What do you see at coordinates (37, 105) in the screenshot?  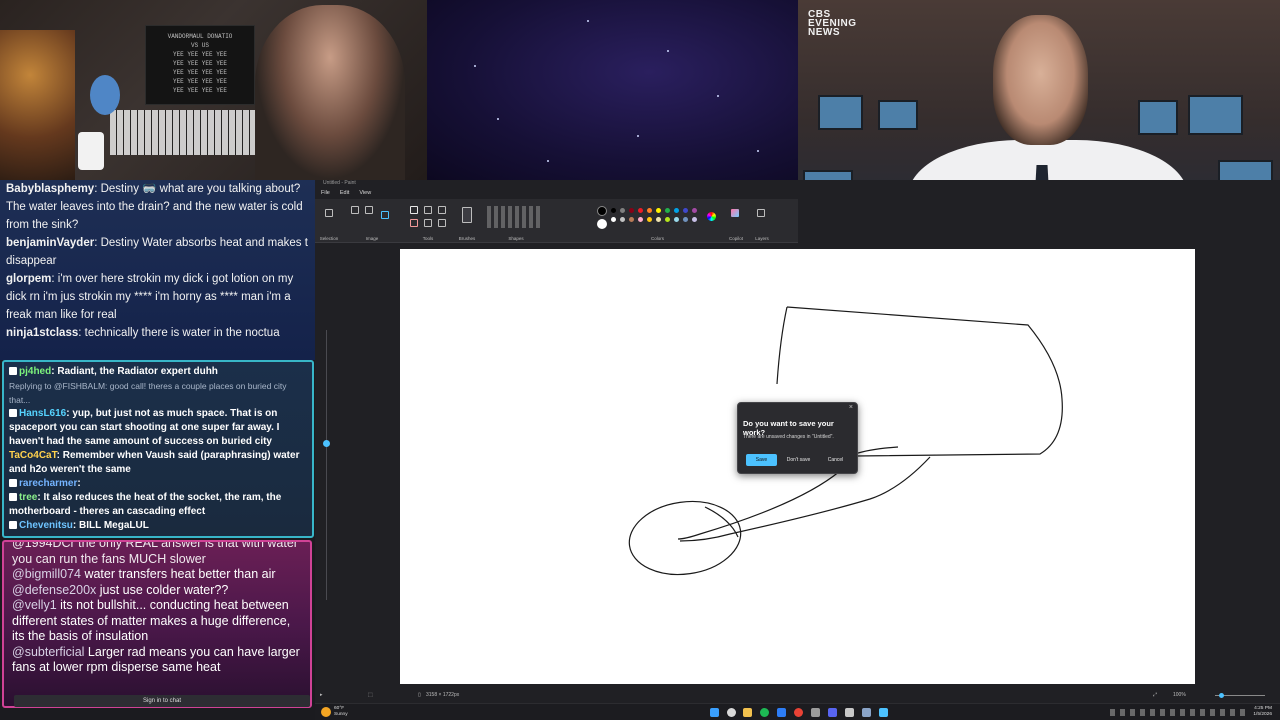 I see `lamp` at bounding box center [37, 105].